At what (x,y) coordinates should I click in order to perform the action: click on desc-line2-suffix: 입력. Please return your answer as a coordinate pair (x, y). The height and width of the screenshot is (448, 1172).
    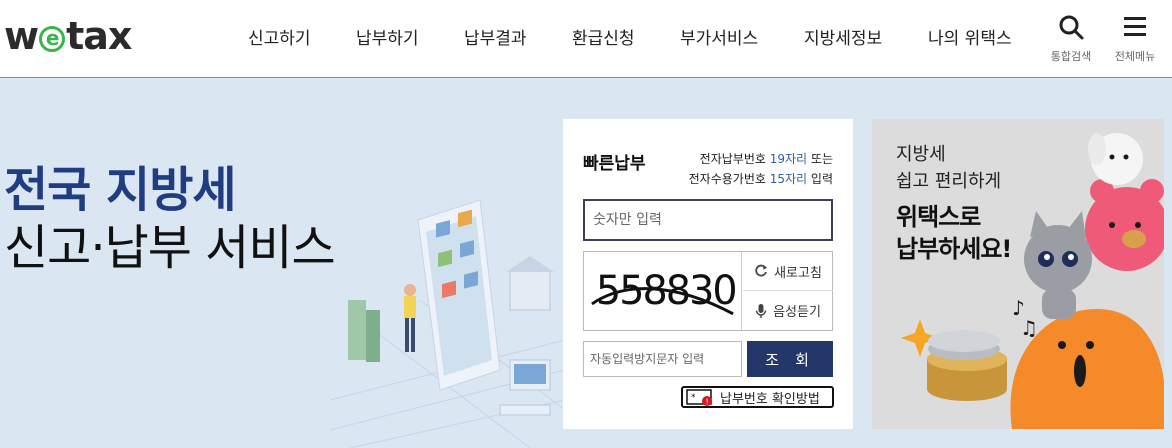
    Looking at the image, I should click on (820, 179).